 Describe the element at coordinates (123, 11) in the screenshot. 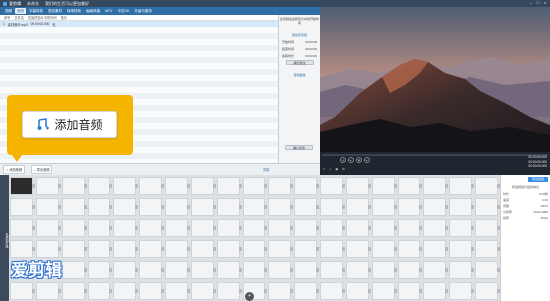

I see `tab-karaoke: 卡拉OK` at that location.